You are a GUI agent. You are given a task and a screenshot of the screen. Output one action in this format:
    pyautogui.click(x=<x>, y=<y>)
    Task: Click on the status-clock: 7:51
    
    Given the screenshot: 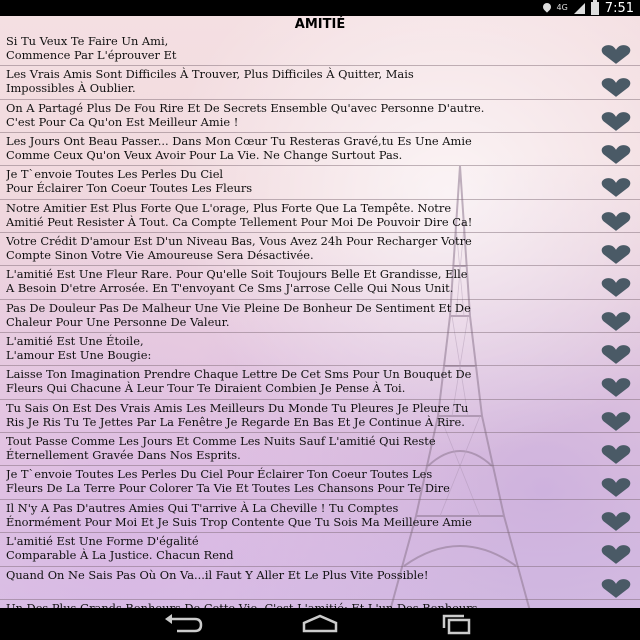 What is the action you would take?
    pyautogui.click(x=619, y=8)
    